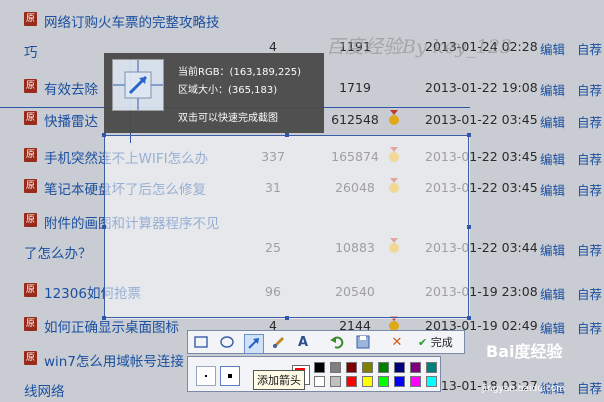 This screenshot has height=402, width=604. Describe the element at coordinates (111, 326) in the screenshot. I see `article-title-link: 如何正确显示桌面图标` at that location.